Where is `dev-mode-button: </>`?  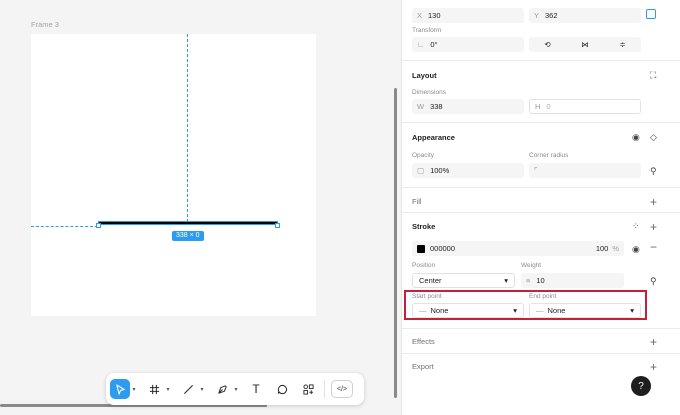
dev-mode-button: </> is located at coordinates (342, 389).